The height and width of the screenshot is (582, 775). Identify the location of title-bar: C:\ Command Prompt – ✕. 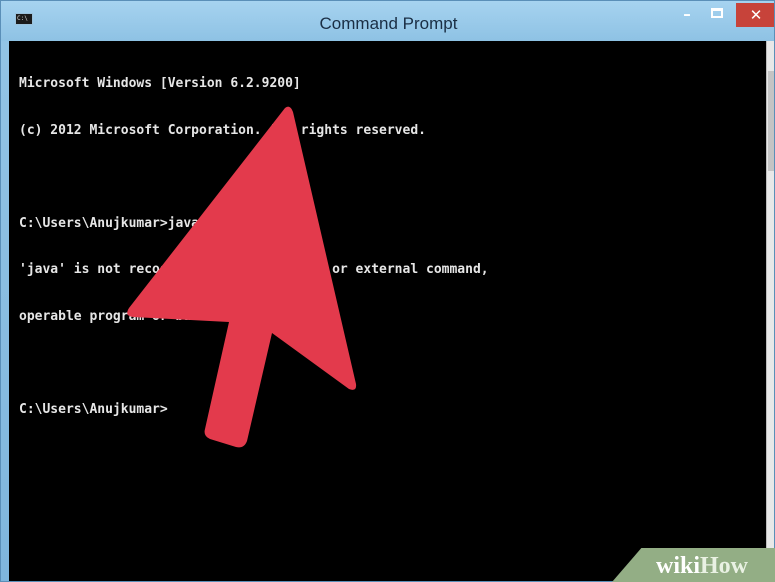
(387, 21).